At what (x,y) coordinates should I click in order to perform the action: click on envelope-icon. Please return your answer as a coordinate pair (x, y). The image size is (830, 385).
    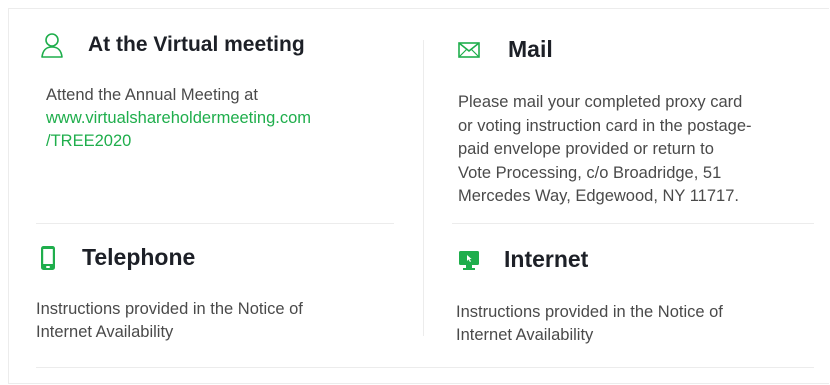
    Looking at the image, I should click on (469, 50).